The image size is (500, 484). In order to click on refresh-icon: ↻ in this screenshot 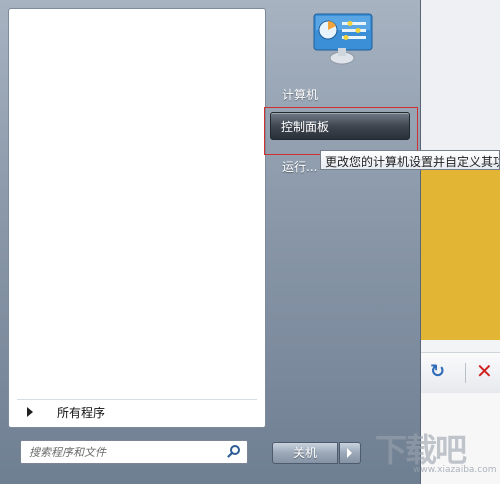, I will do `click(437, 371)`.